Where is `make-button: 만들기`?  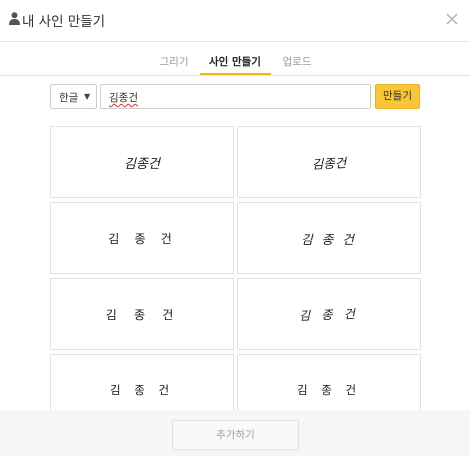
make-button: 만들기 is located at coordinates (397, 96).